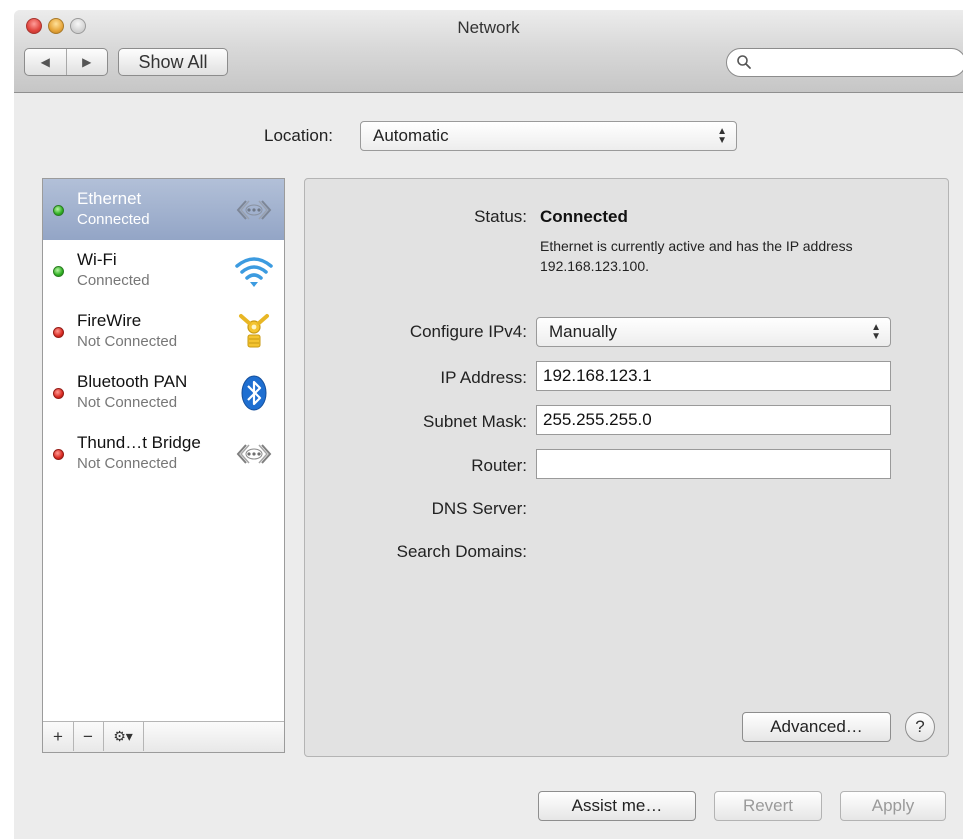 Image resolution: width=963 pixels, height=839 pixels. Describe the element at coordinates (132, 381) in the screenshot. I see `service-name: Bluetooth PAN` at that location.